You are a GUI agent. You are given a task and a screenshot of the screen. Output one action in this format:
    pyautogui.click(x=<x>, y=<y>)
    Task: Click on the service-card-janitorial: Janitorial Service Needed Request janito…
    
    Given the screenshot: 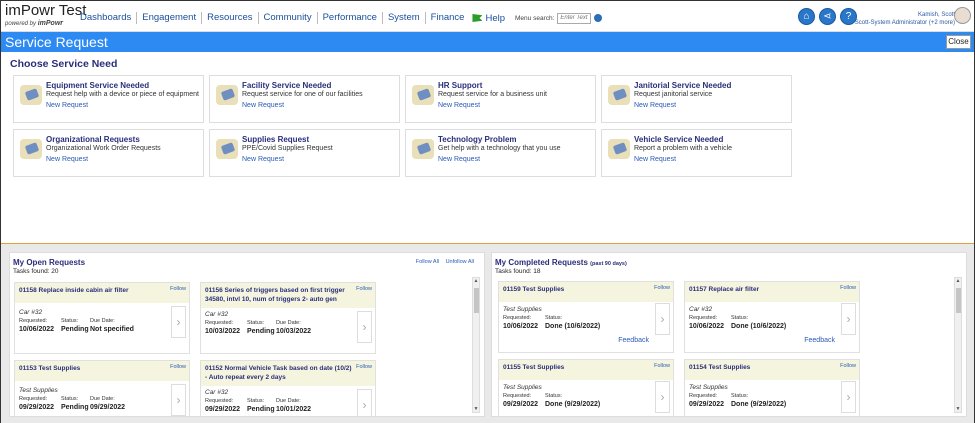 What is the action you would take?
    pyautogui.click(x=696, y=99)
    